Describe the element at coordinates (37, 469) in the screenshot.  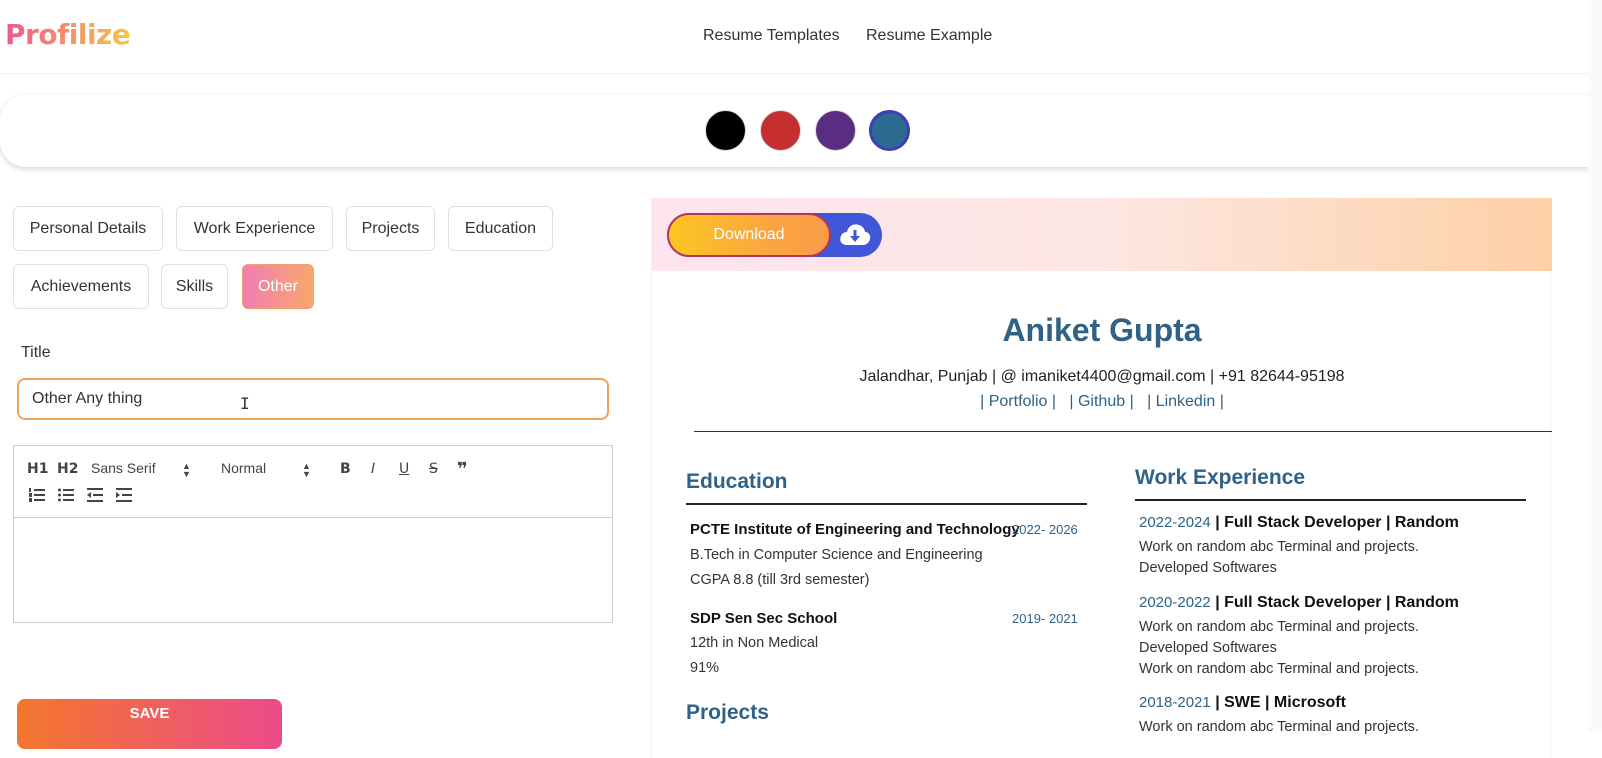
I see `heading1-button: H1` at that location.